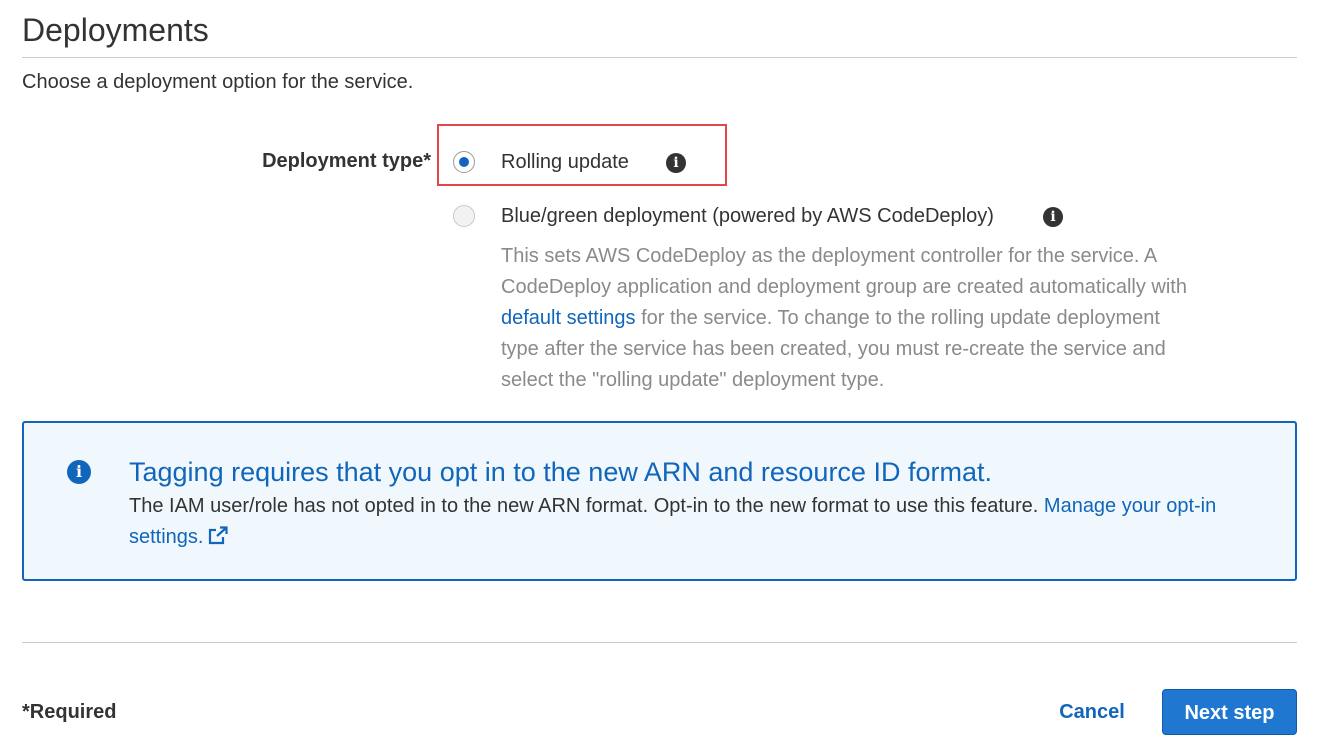 Image resolution: width=1338 pixels, height=744 pixels. I want to click on default-settings-link: default settings, so click(568, 318).